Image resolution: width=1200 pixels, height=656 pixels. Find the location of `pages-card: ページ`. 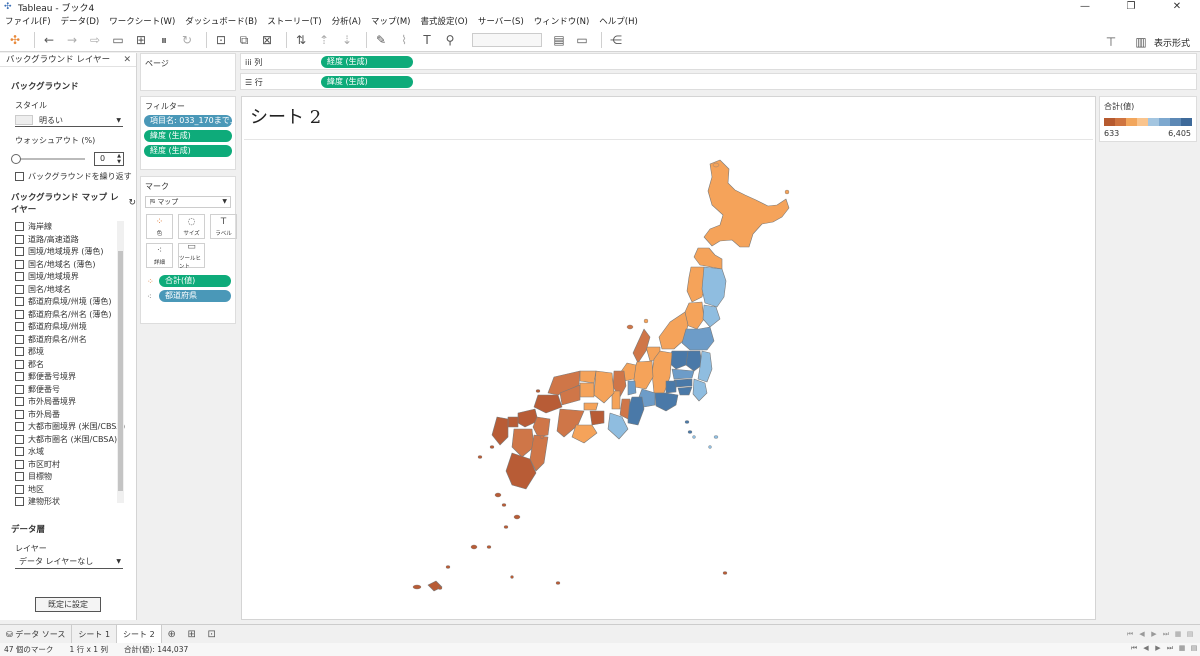

pages-card: ページ is located at coordinates (188, 72).